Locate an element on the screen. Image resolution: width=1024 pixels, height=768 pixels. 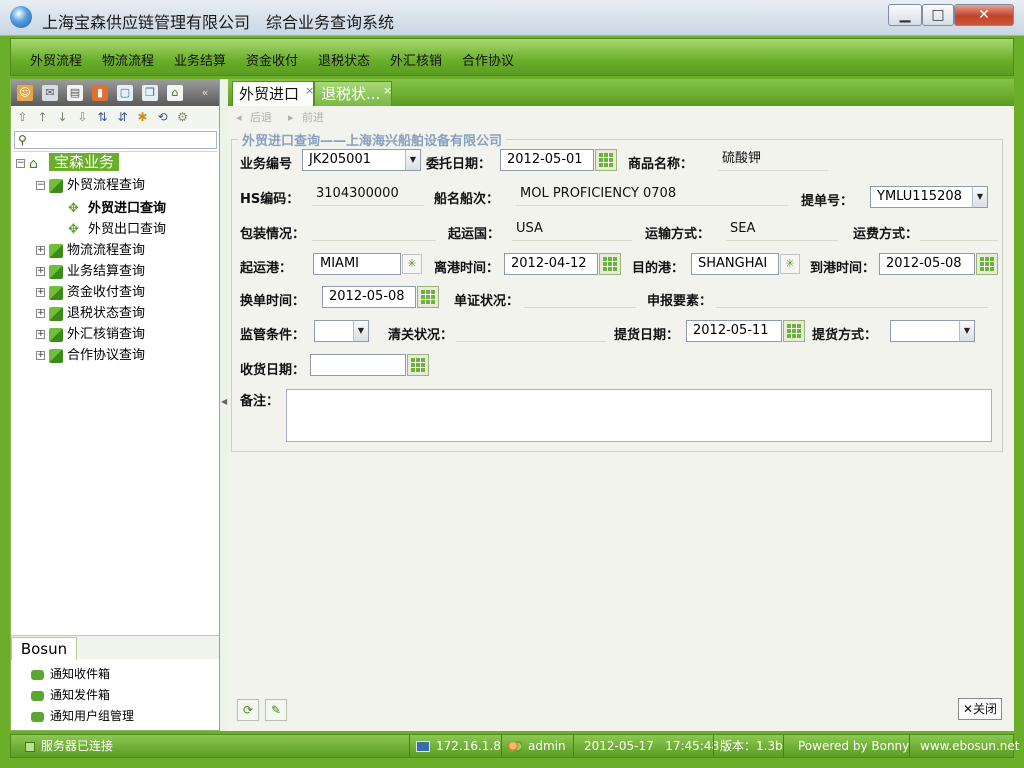
tree-node-foreign-trade: − 外贸流程查询 is located at coordinates (90, 186).